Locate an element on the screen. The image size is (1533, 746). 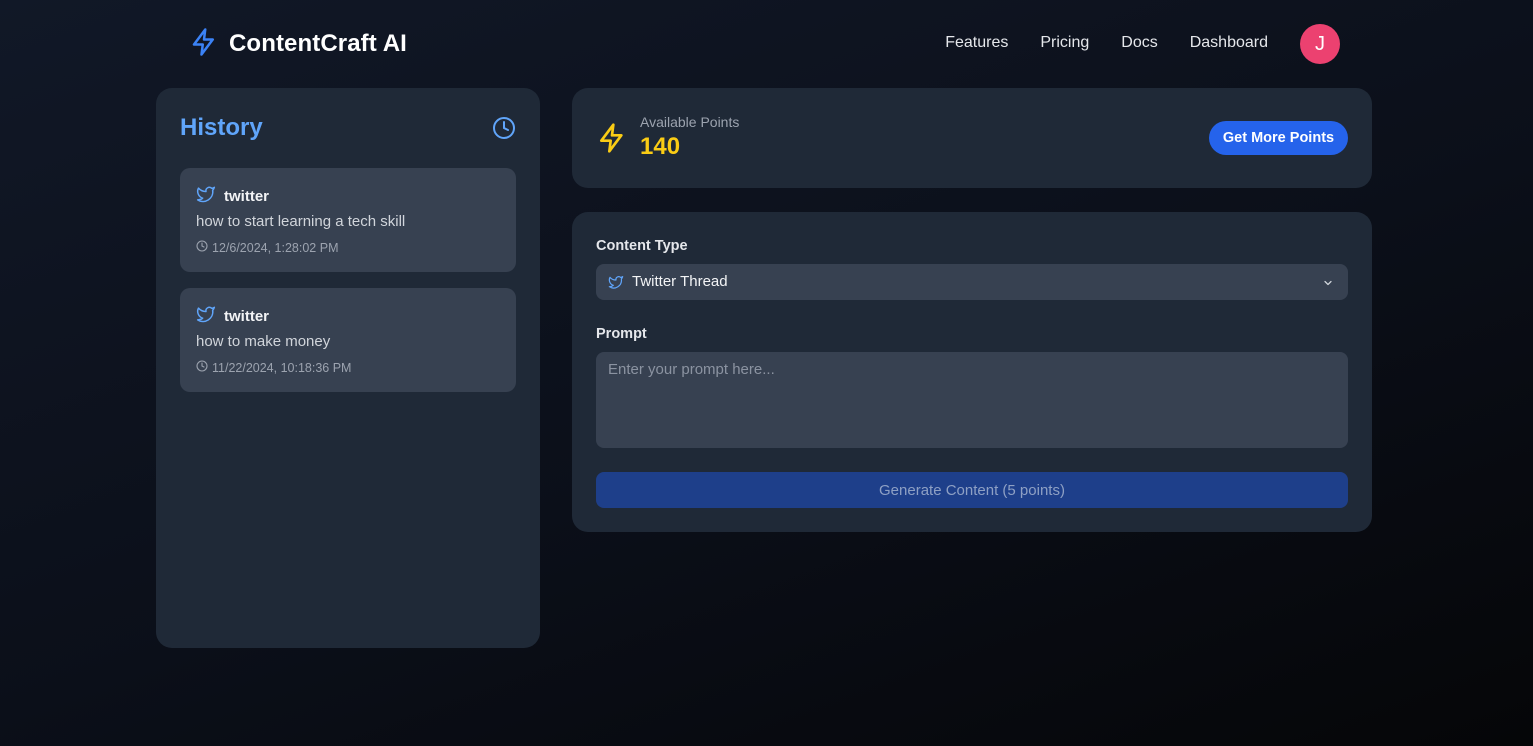
user-avatar: J is located at coordinates (1320, 44).